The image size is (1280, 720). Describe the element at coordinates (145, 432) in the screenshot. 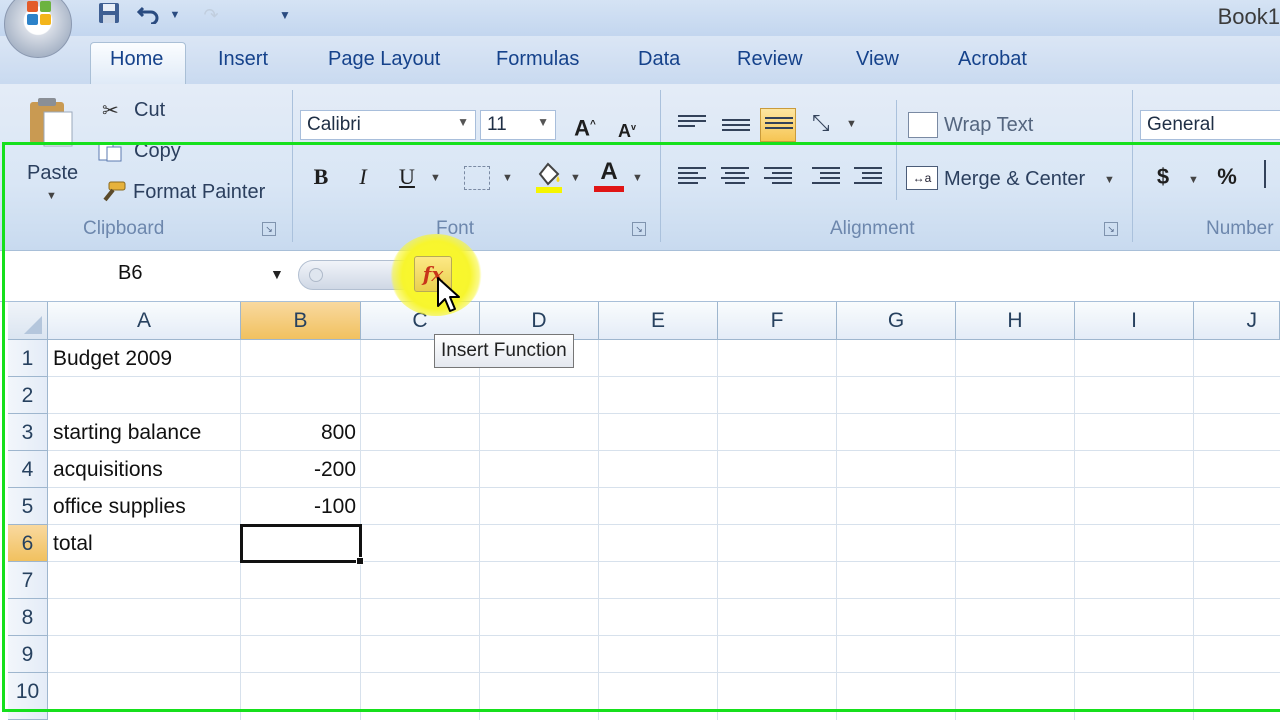

I see `cell-a3: starting balance` at that location.